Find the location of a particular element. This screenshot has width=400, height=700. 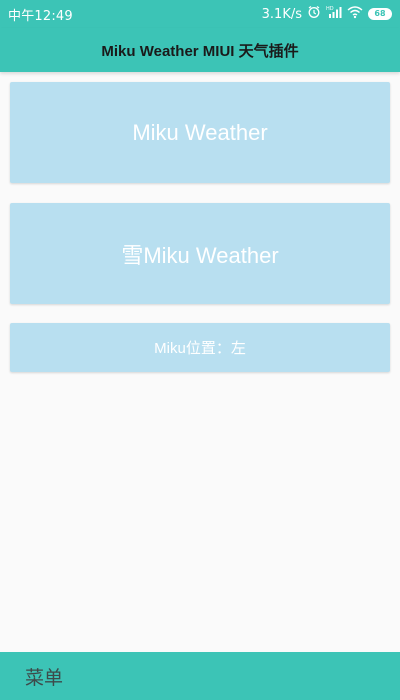

card-label: 雪Miku Weather is located at coordinates (200, 255).